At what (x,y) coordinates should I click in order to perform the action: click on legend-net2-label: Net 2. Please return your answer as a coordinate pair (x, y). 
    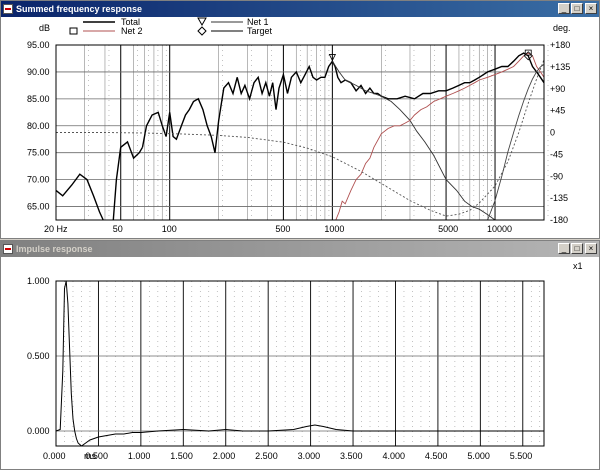
    Looking at the image, I should click on (132, 31).